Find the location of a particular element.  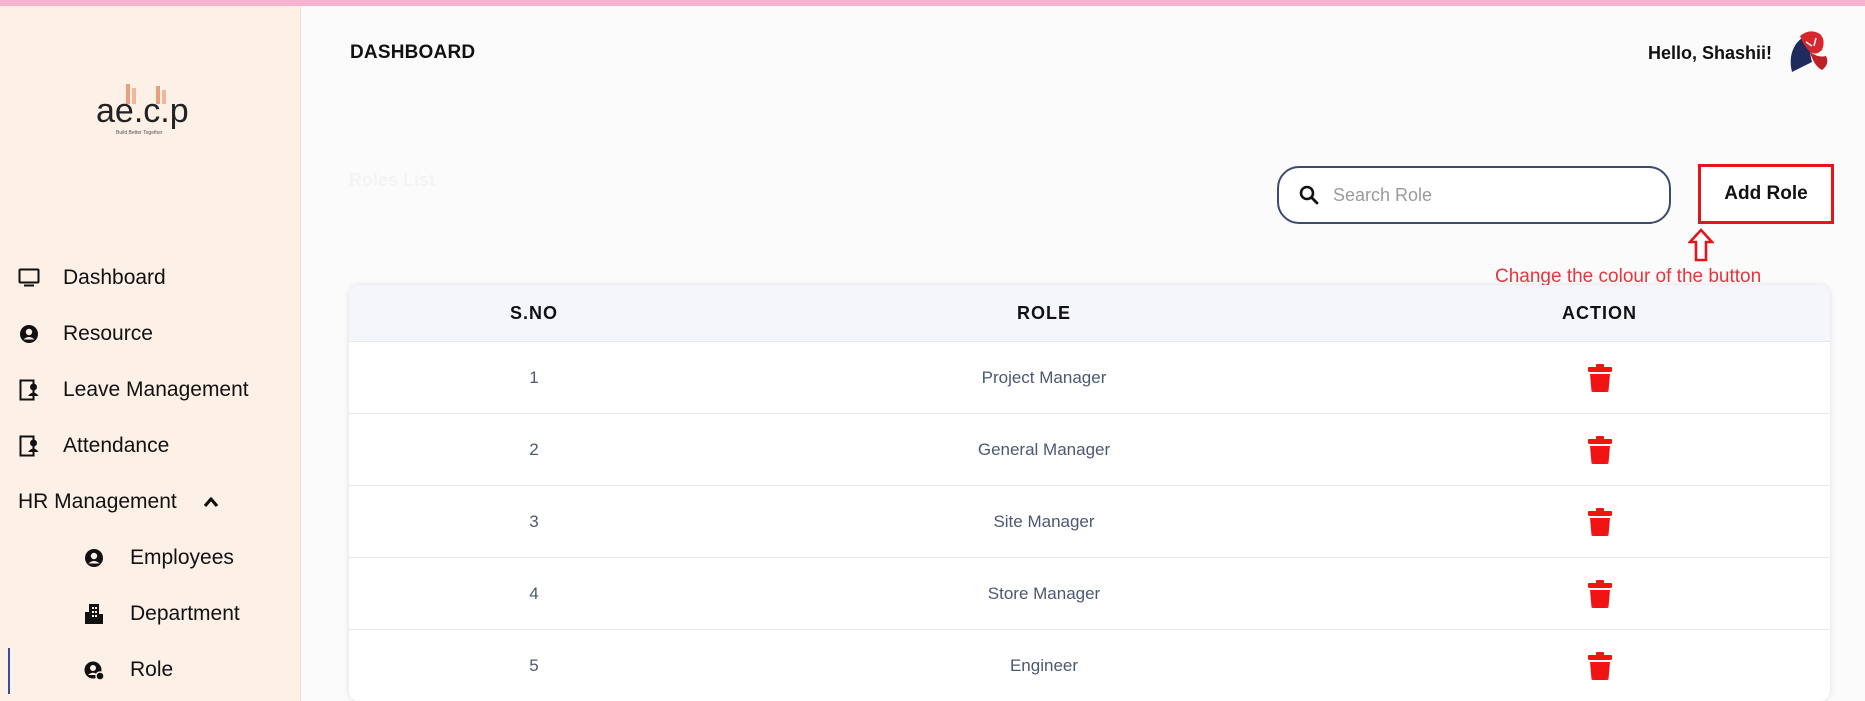

section-title: Roles List is located at coordinates (392, 180).